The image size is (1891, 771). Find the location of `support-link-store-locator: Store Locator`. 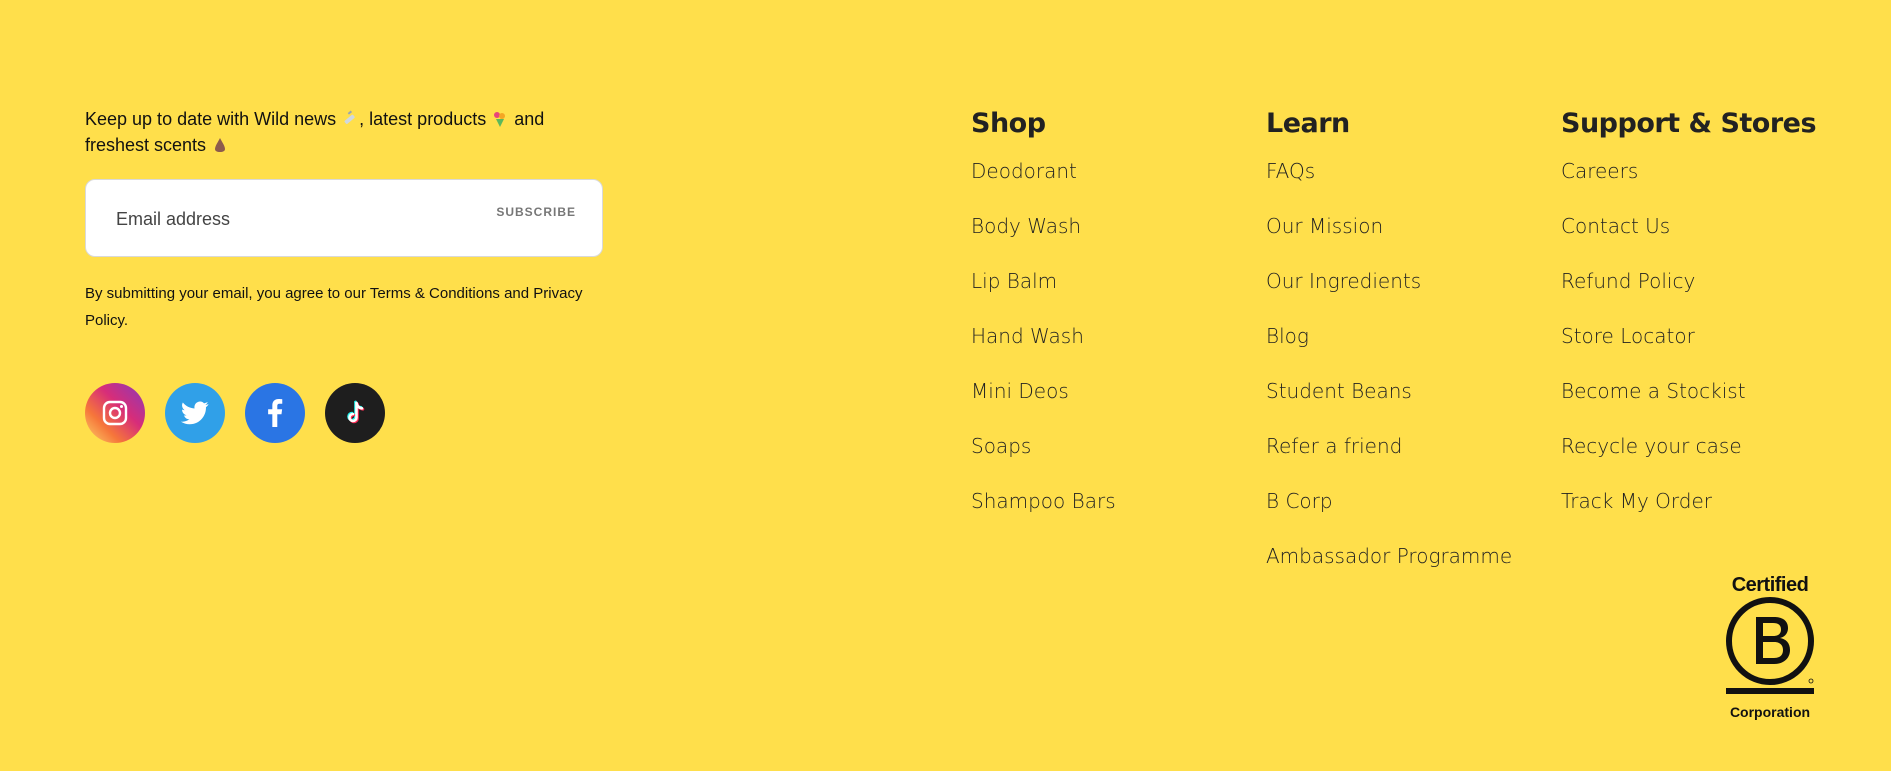

support-link-store-locator: Store Locator is located at coordinates (1628, 336).